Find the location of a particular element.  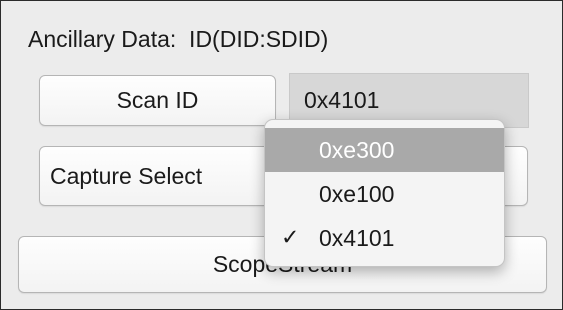

menu-item-label: 0xe100 is located at coordinates (357, 193).